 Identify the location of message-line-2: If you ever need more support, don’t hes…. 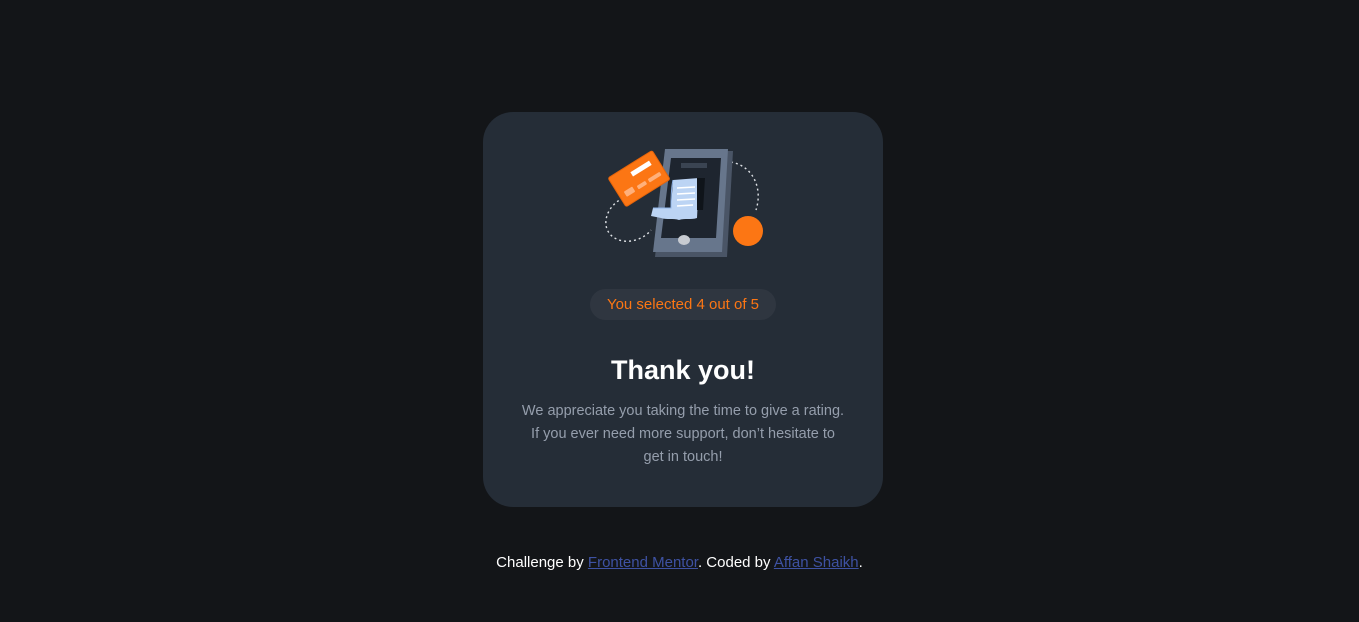
(683, 434).